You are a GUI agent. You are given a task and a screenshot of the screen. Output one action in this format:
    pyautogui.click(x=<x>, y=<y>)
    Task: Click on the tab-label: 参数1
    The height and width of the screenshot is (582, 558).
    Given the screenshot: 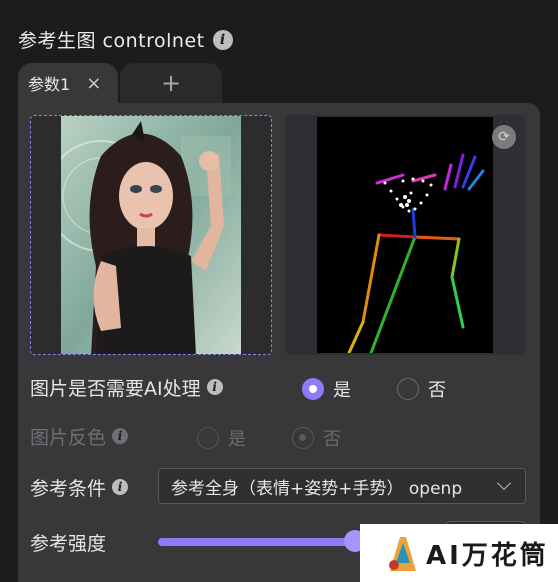 What is the action you would take?
    pyautogui.click(x=49, y=84)
    